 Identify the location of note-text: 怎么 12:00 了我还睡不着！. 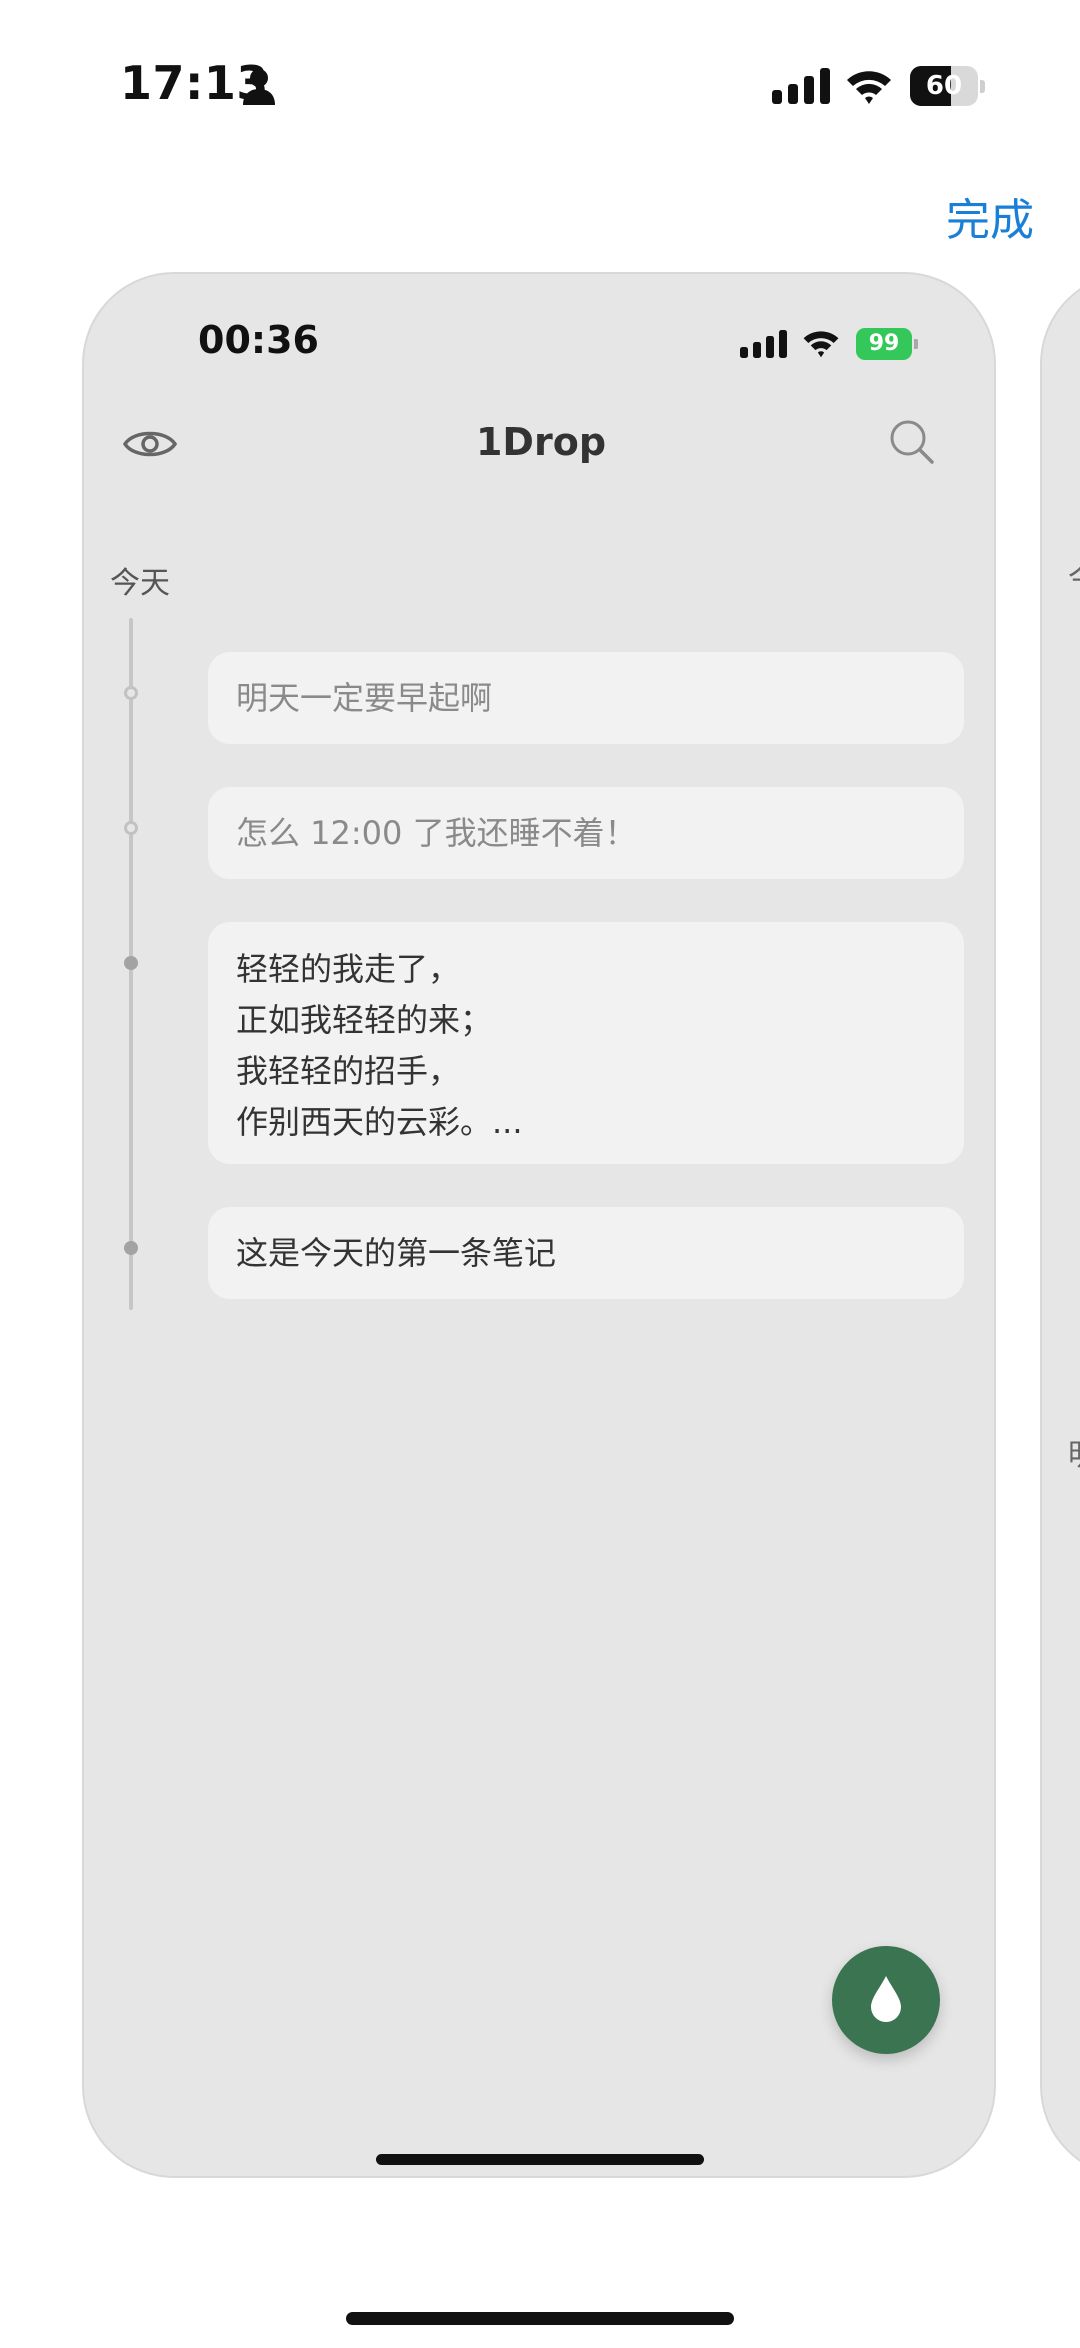
(436, 833).